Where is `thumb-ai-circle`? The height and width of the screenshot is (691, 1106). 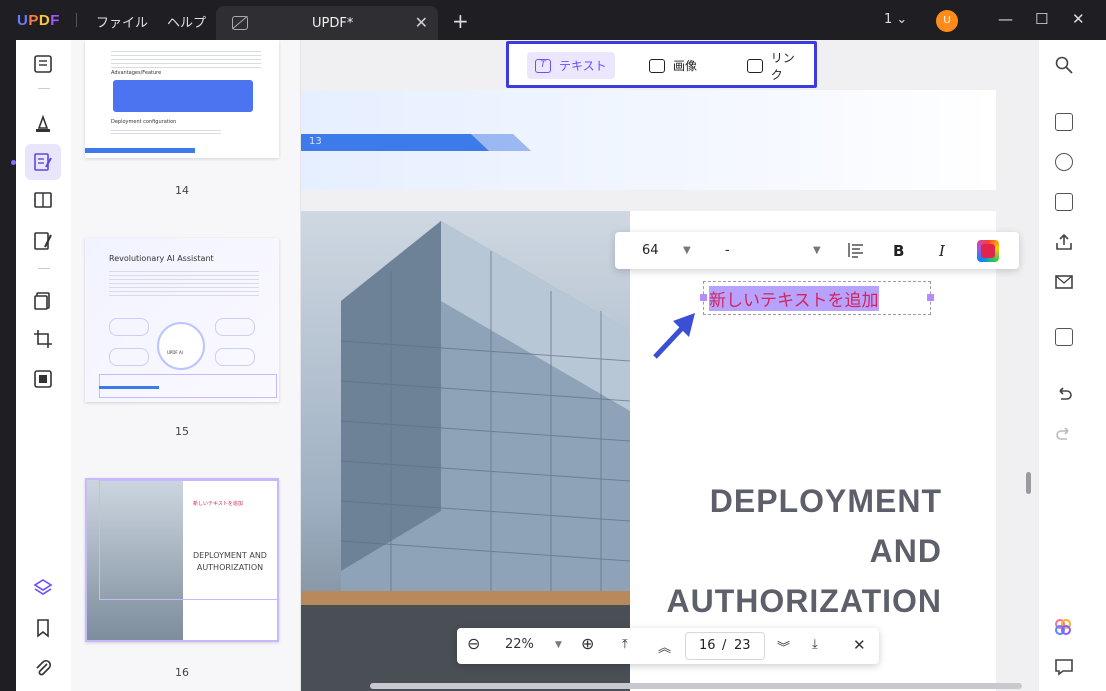
thumb-ai-circle is located at coordinates (181, 346).